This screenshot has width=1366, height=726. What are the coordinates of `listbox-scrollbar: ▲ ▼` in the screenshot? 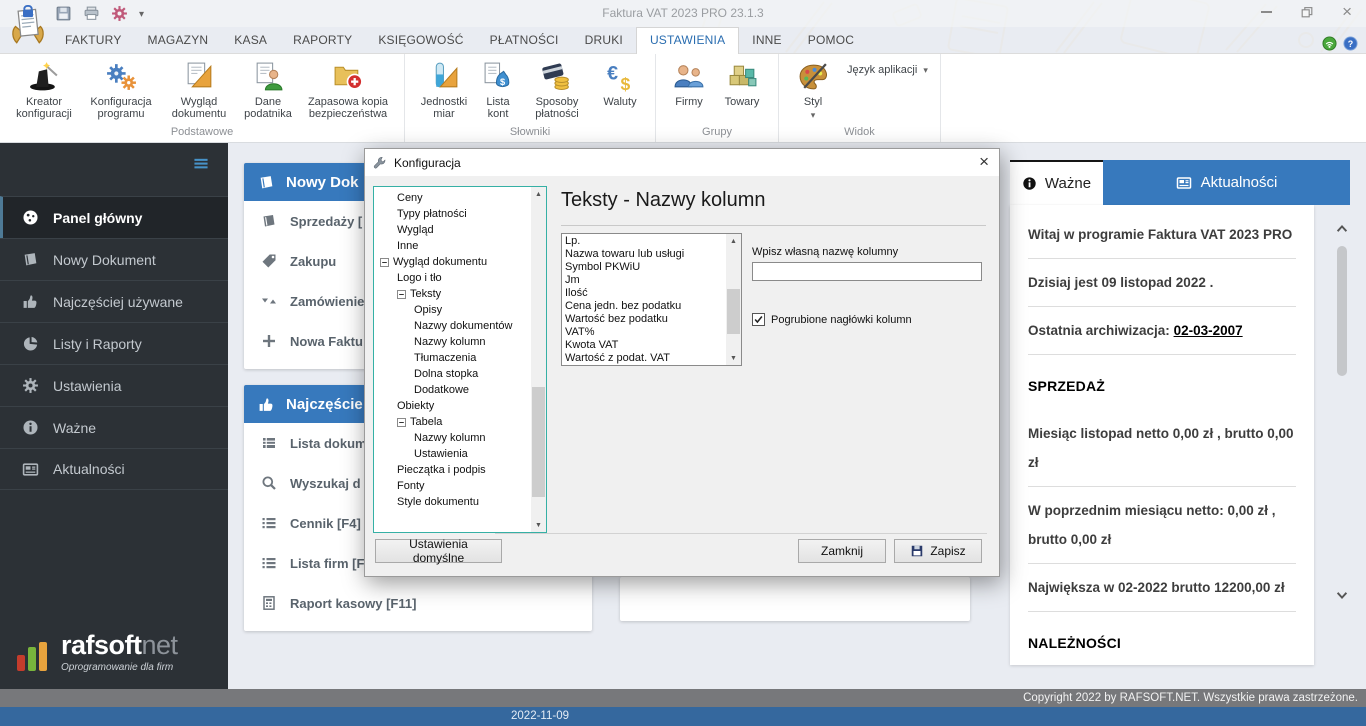 It's located at (733, 299).